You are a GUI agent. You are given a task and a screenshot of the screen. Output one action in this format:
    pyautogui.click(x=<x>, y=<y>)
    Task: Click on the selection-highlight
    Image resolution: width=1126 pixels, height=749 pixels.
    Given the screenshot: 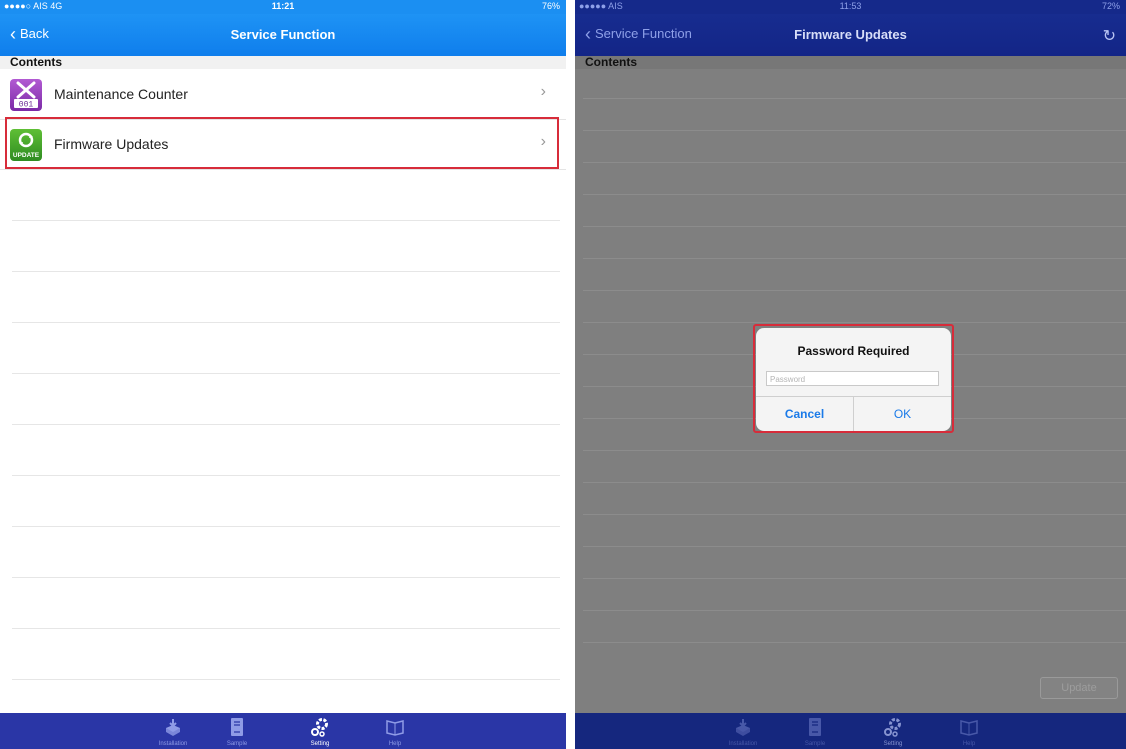 What is the action you would take?
    pyautogui.click(x=282, y=143)
    